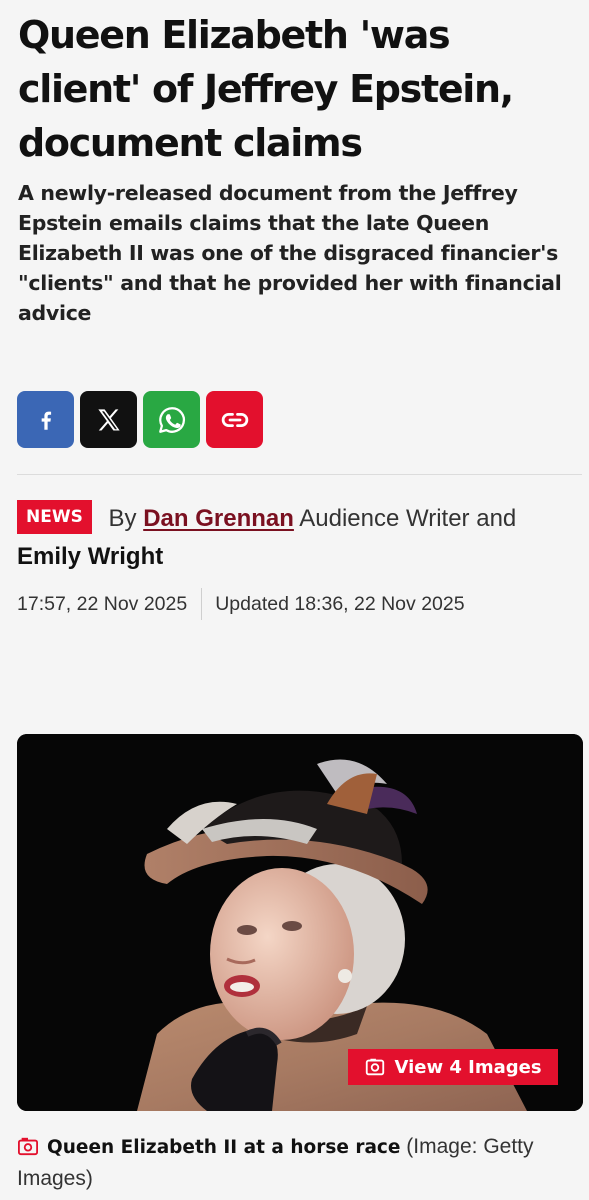 The width and height of the screenshot is (589, 1200). I want to click on author-link-dan-grennan: Dan Grennan, so click(218, 518).